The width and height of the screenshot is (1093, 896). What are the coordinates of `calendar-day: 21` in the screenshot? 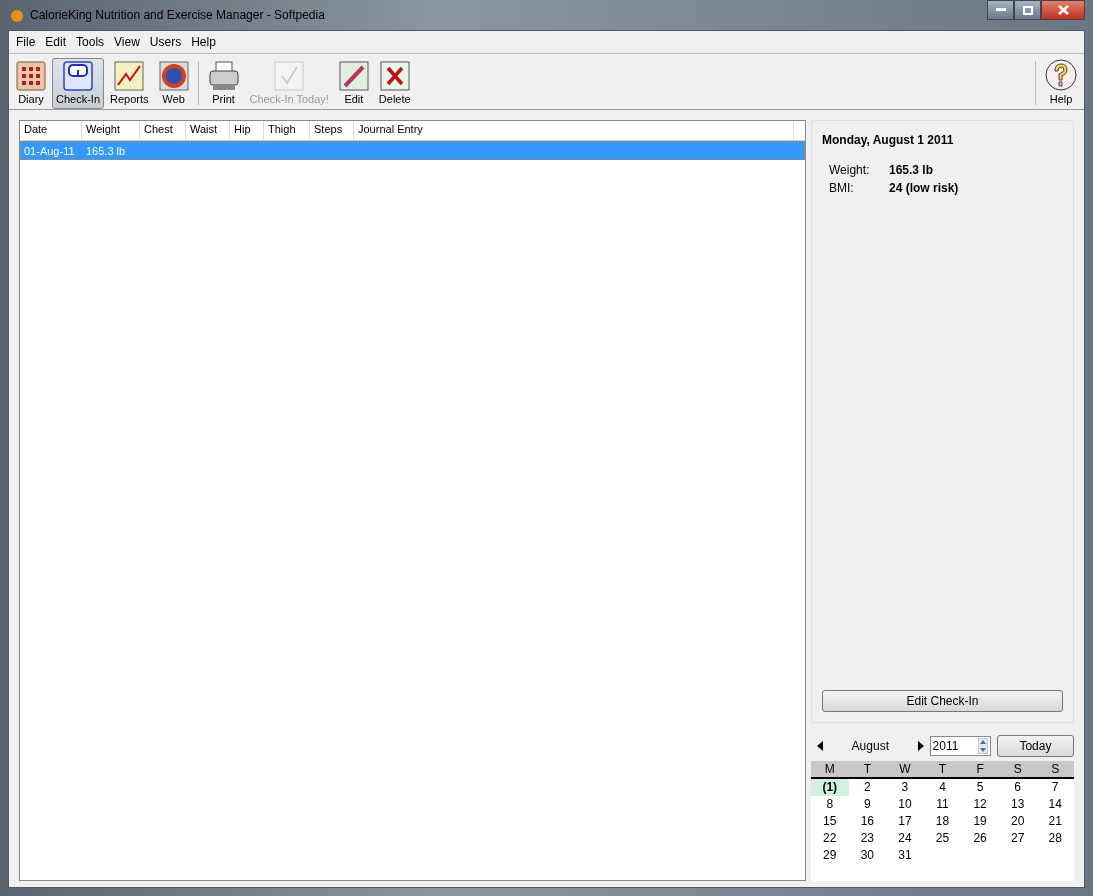 It's located at (1055, 821).